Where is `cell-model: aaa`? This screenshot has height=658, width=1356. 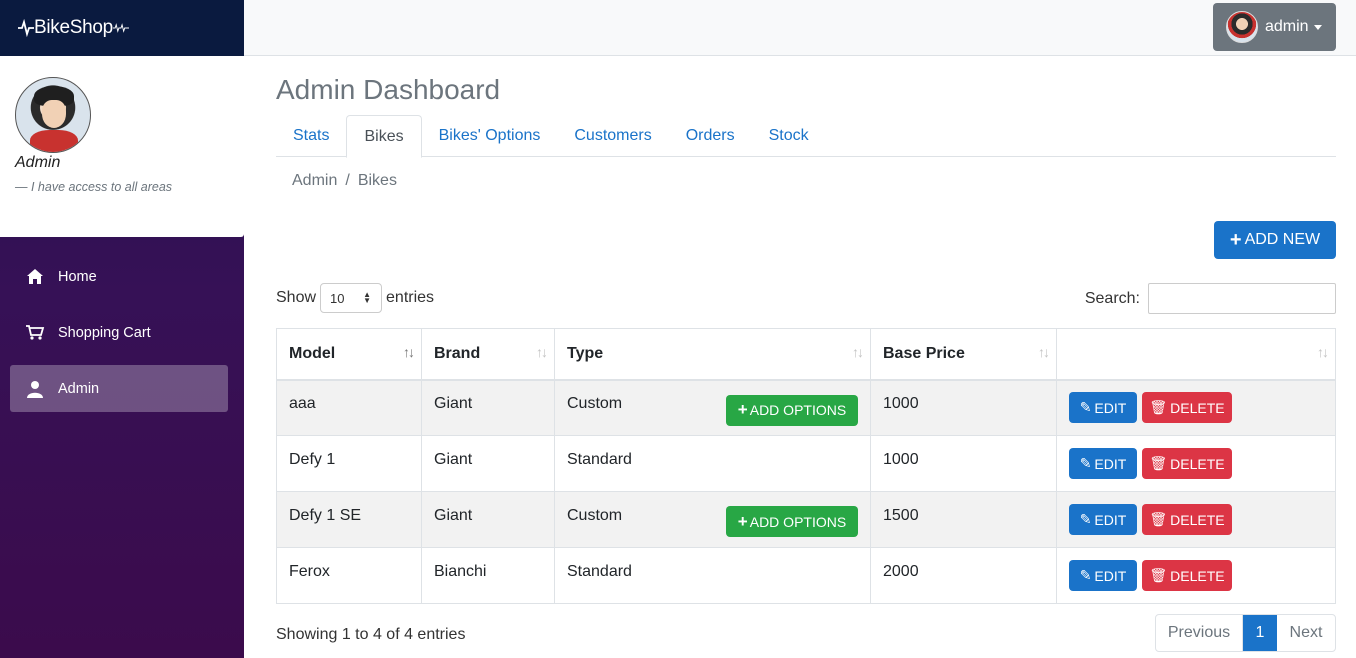 cell-model: aaa is located at coordinates (349, 407).